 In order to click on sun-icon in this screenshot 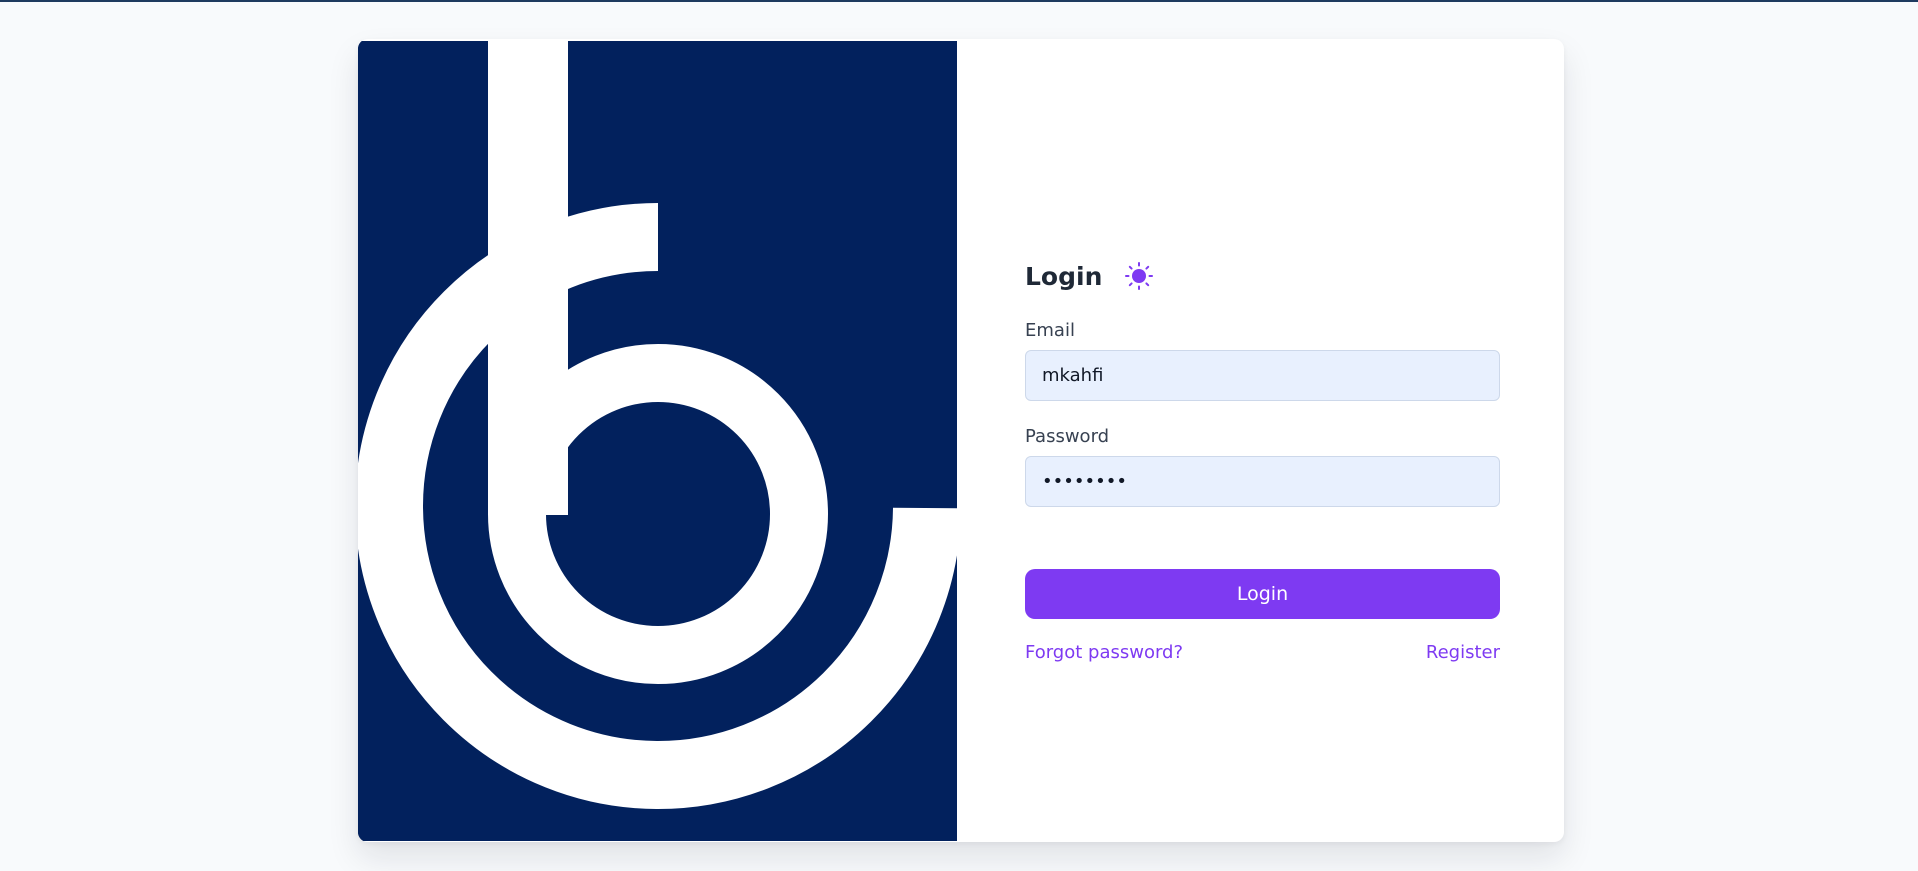, I will do `click(1139, 276)`.